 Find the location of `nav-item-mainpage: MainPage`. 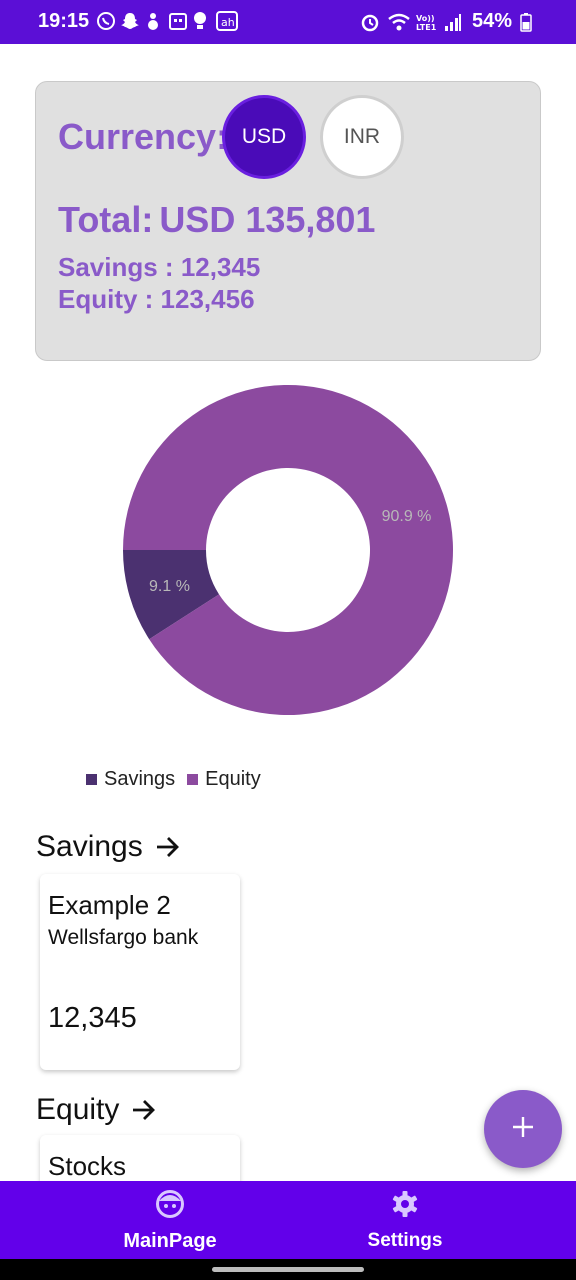

nav-item-mainpage: MainPage is located at coordinates (170, 1221).